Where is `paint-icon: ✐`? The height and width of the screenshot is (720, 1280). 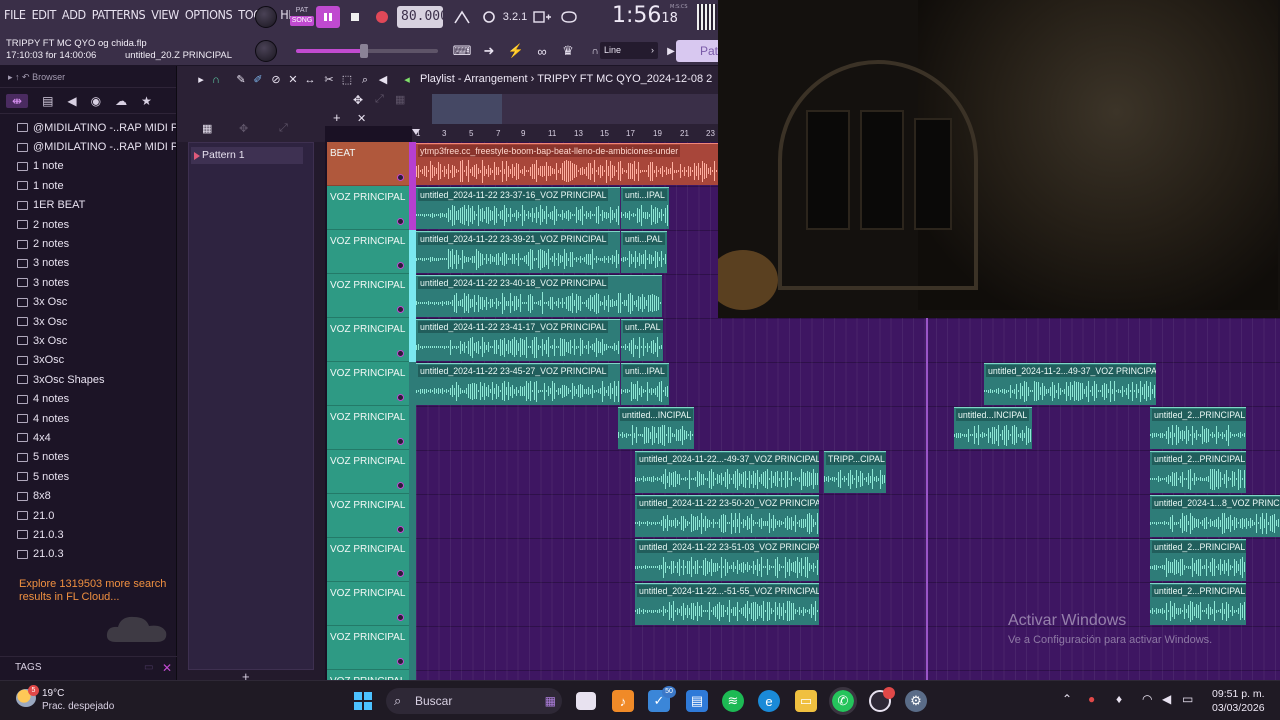 paint-icon: ✐ is located at coordinates (258, 80).